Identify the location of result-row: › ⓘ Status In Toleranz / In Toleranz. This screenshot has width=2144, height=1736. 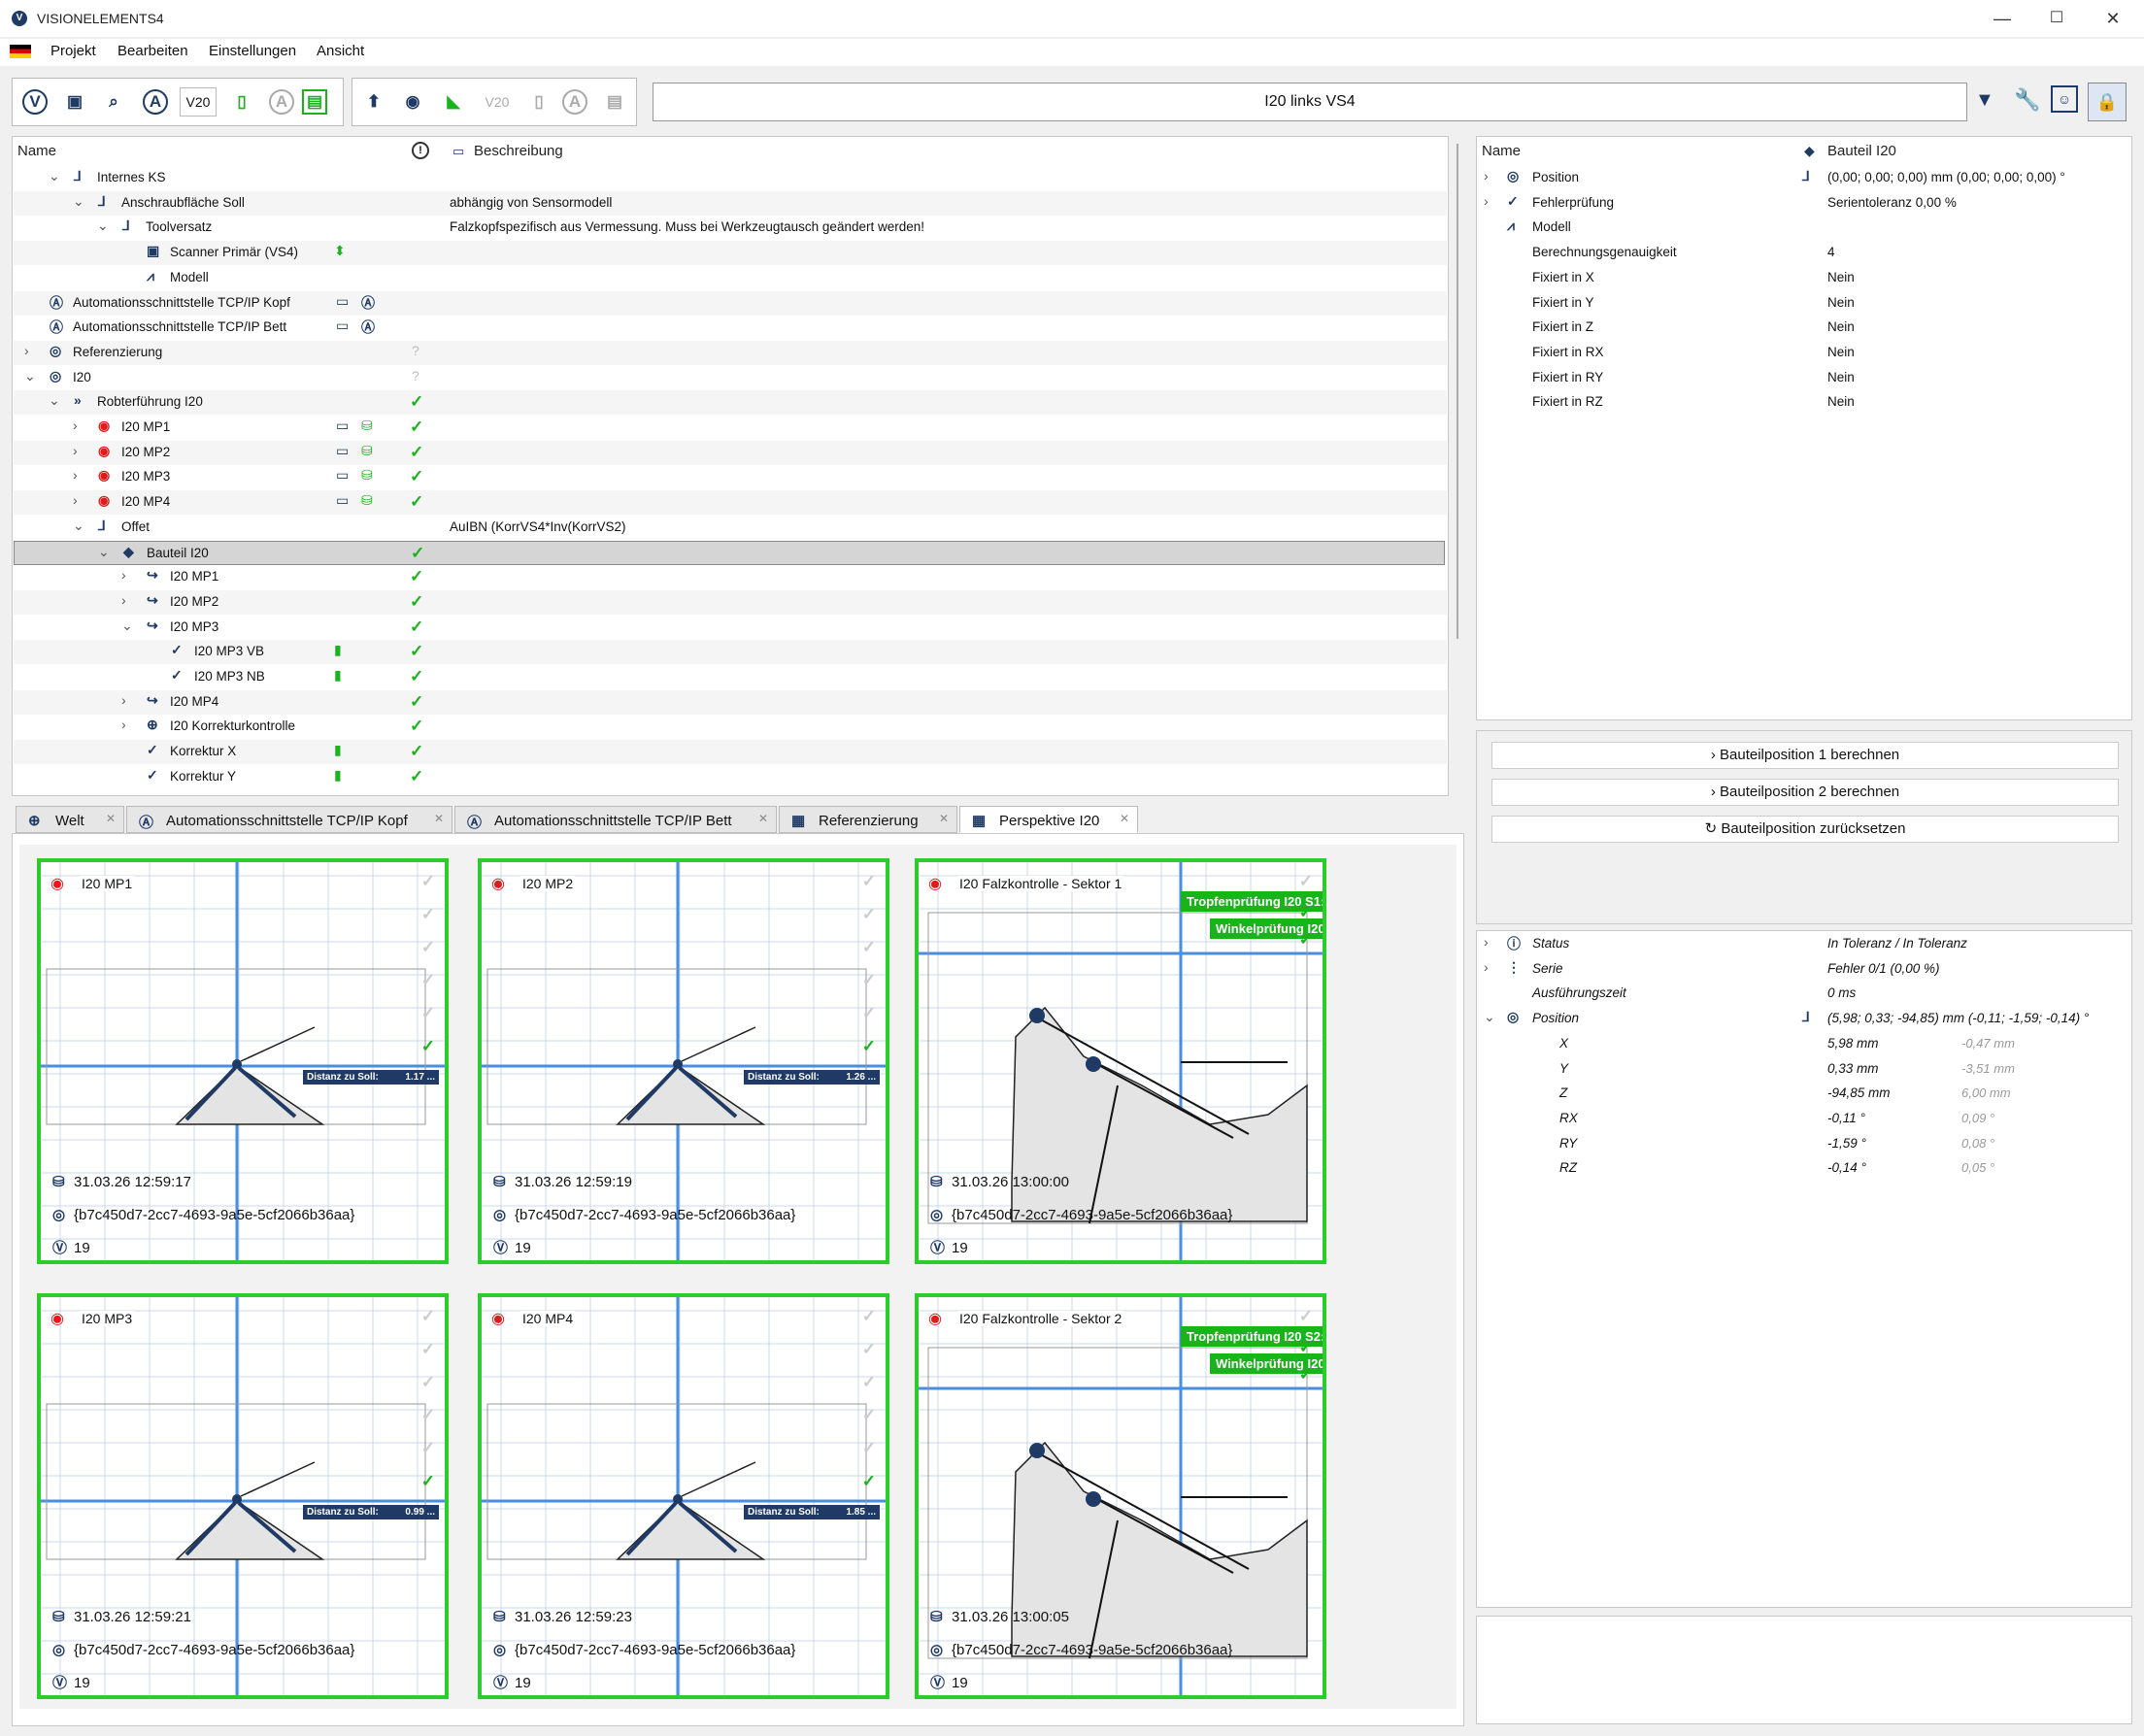
(1794, 944).